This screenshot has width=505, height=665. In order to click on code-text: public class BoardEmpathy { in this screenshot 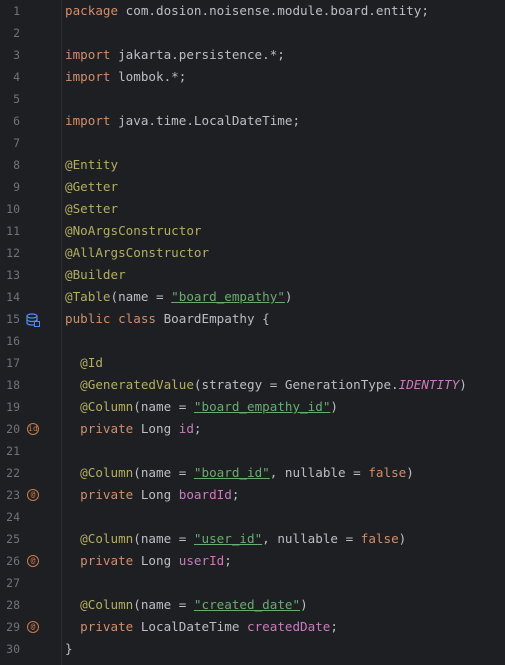, I will do `click(167, 319)`.